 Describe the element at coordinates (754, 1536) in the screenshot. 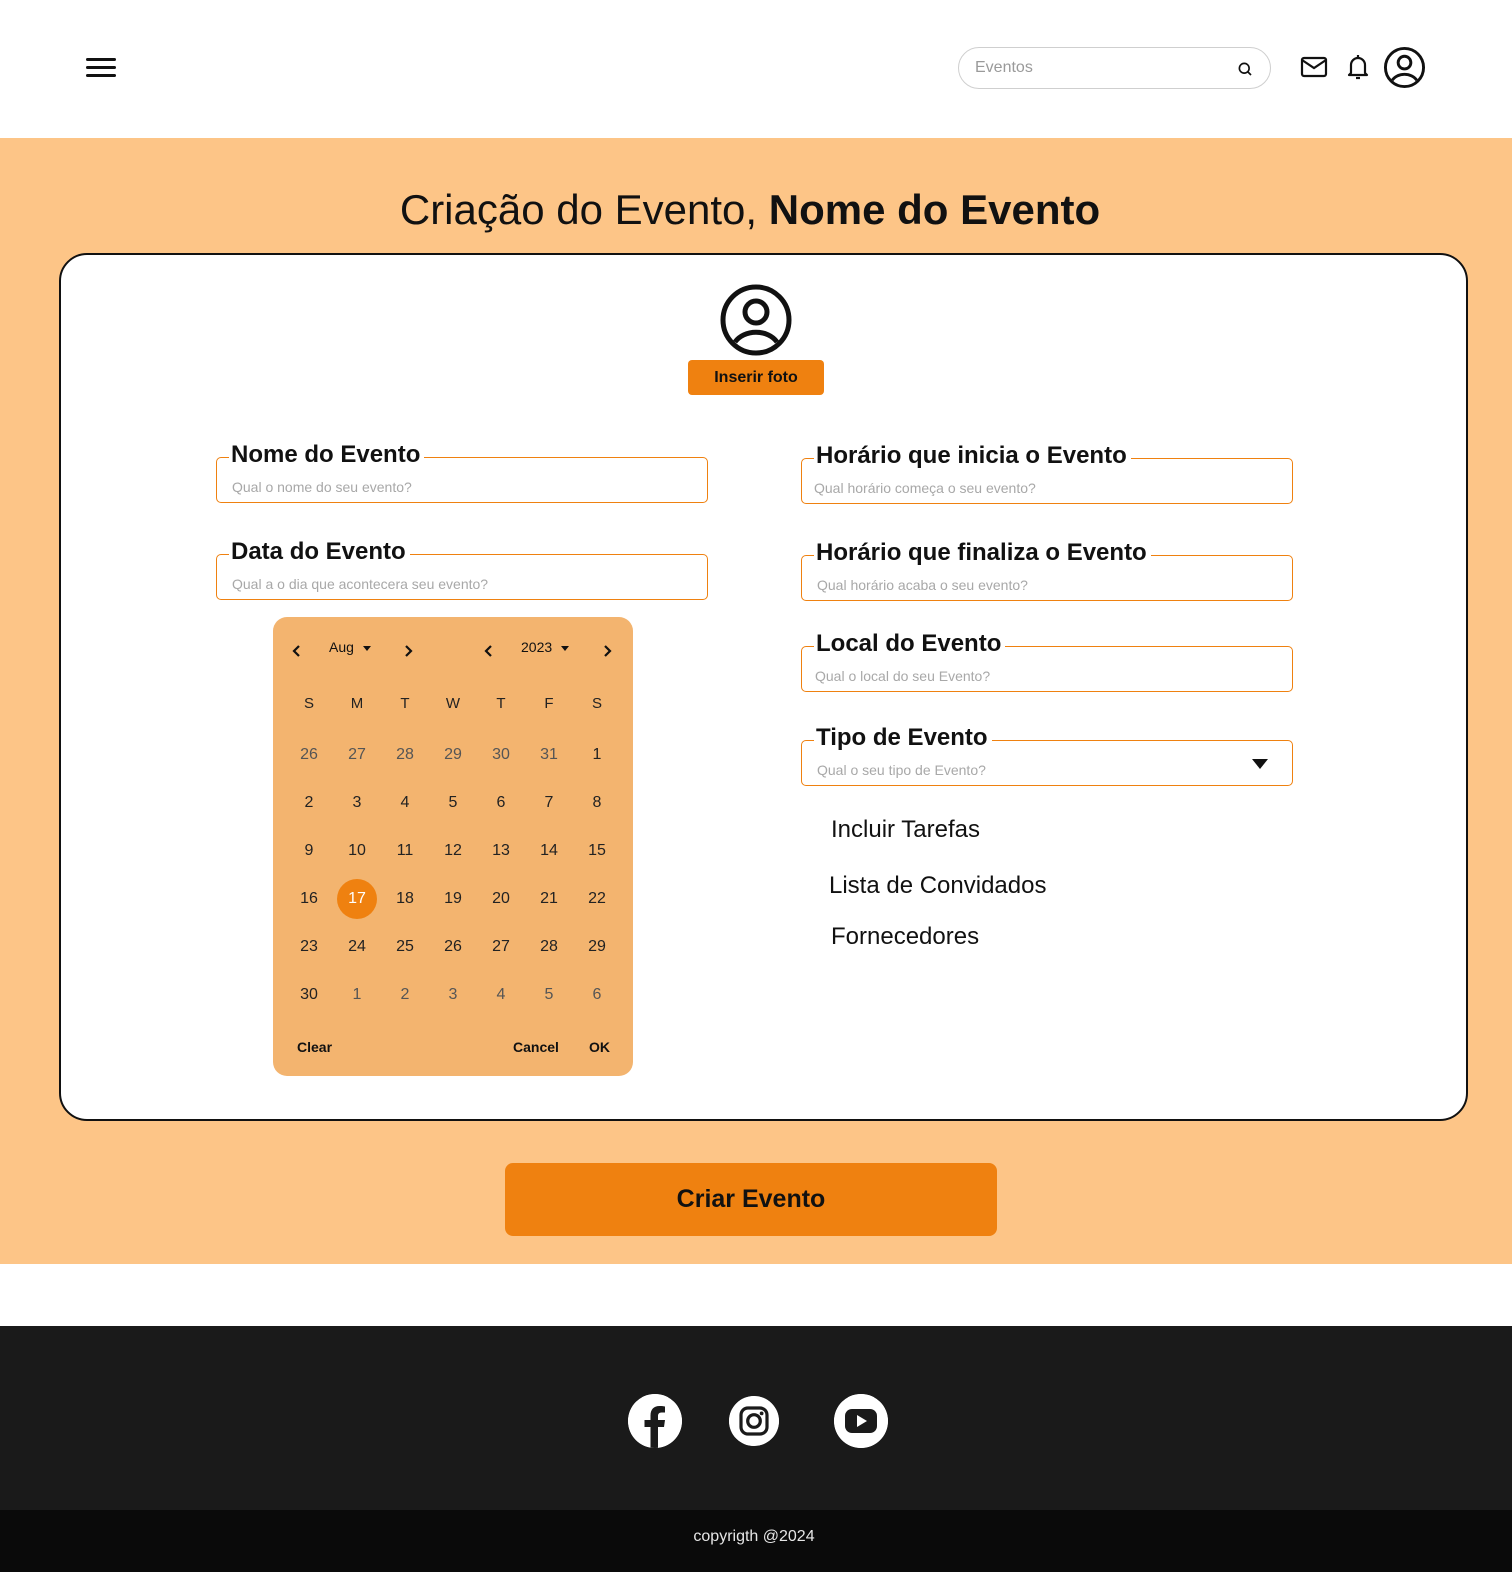

I see `copyright-text: copyrigth @2024` at that location.